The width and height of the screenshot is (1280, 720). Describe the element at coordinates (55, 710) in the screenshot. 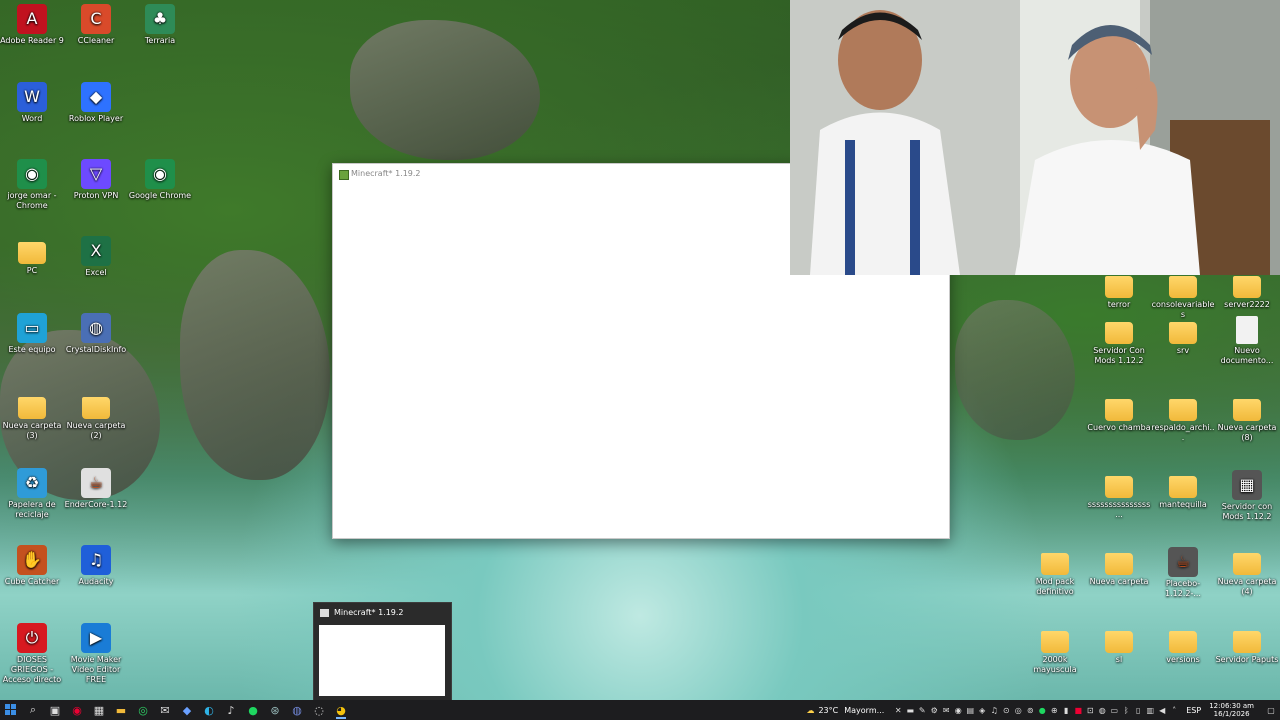

I see `task-view-icon: ▣` at that location.